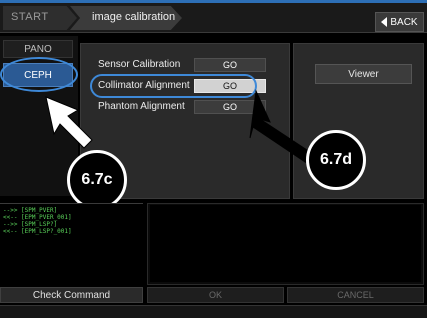  Describe the element at coordinates (37, 231) in the screenshot. I see `log-line: <<-- [EPM_LSP?_001]` at that location.